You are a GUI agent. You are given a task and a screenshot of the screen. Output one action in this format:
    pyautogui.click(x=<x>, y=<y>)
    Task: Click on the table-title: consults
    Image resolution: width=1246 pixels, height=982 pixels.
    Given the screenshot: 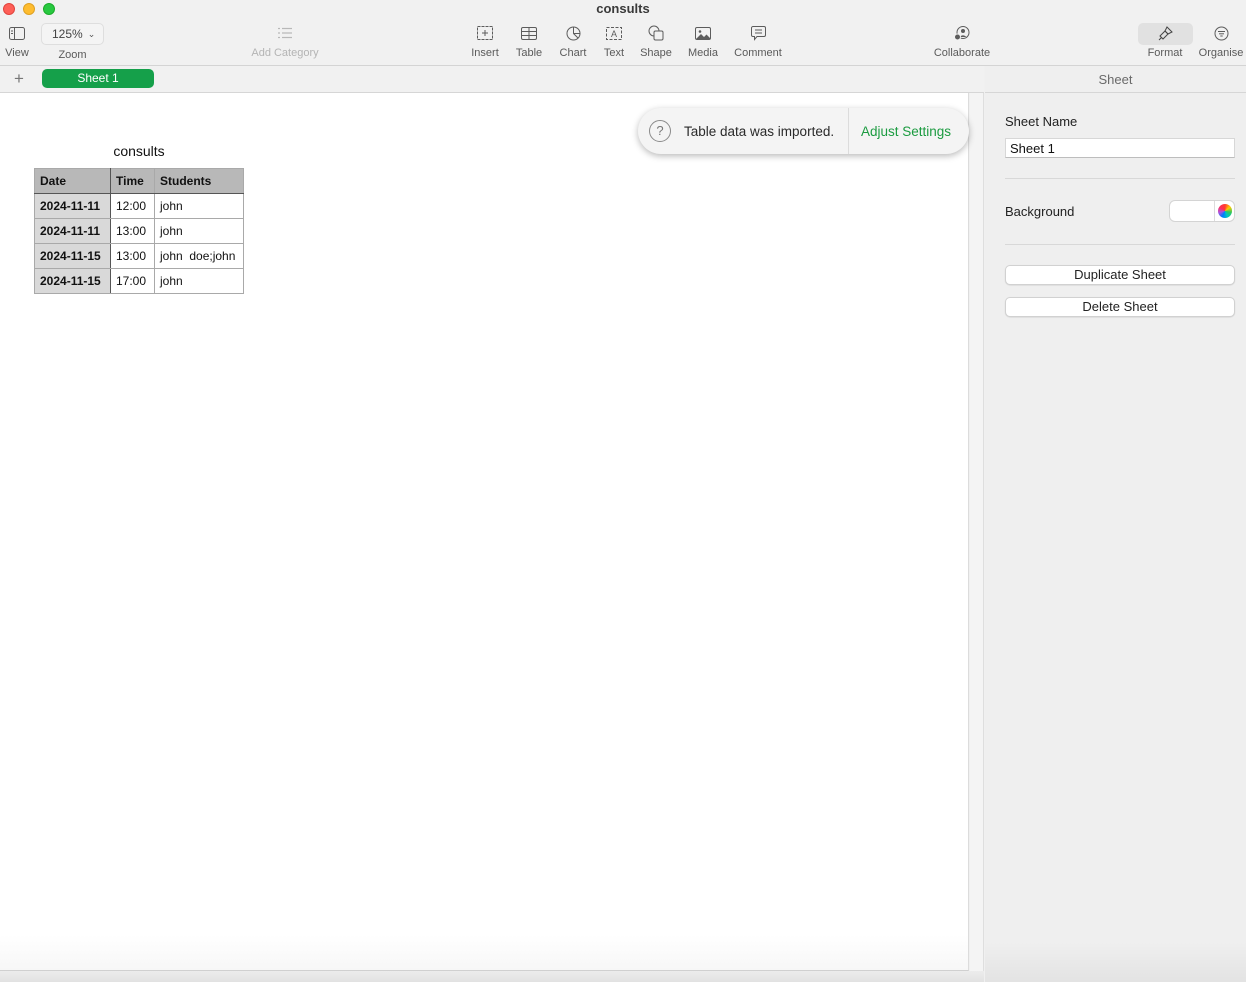 What is the action you would take?
    pyautogui.click(x=139, y=151)
    